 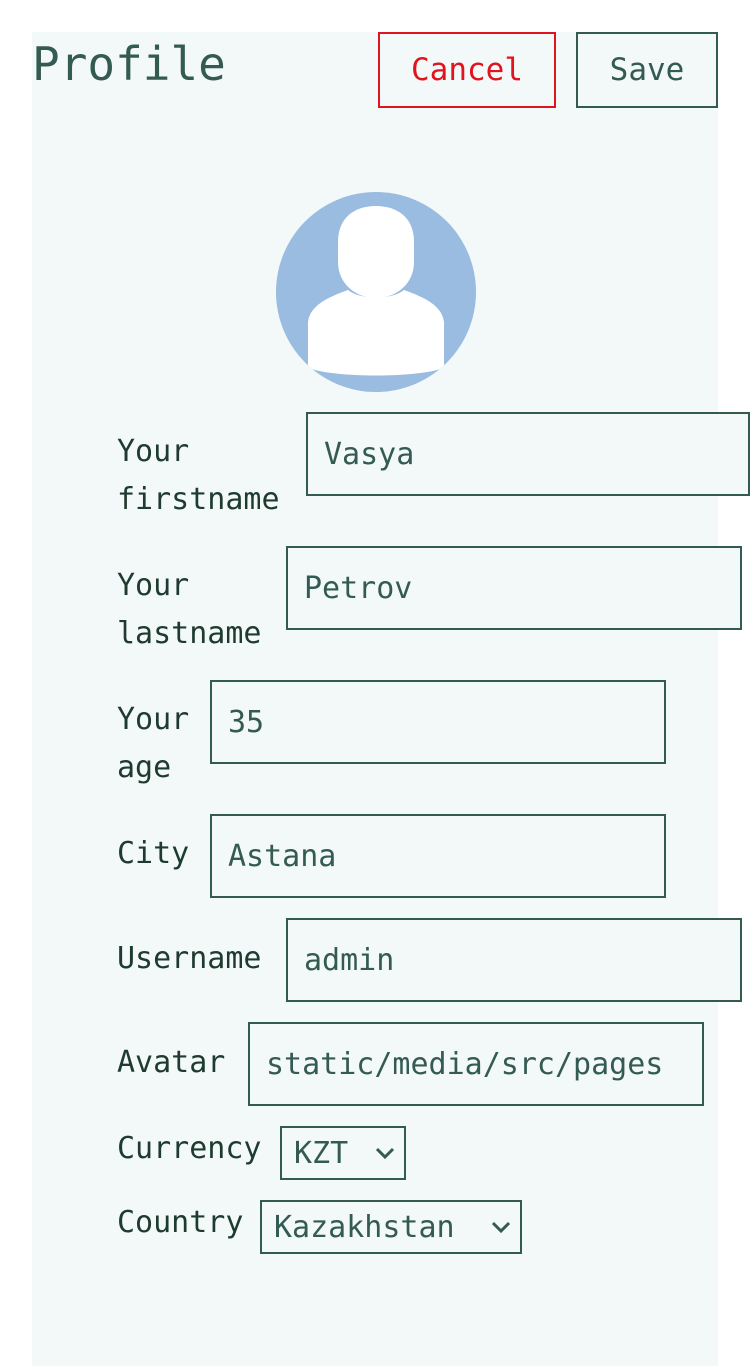 What do you see at coordinates (153, 853) in the screenshot?
I see `city-label: City` at bounding box center [153, 853].